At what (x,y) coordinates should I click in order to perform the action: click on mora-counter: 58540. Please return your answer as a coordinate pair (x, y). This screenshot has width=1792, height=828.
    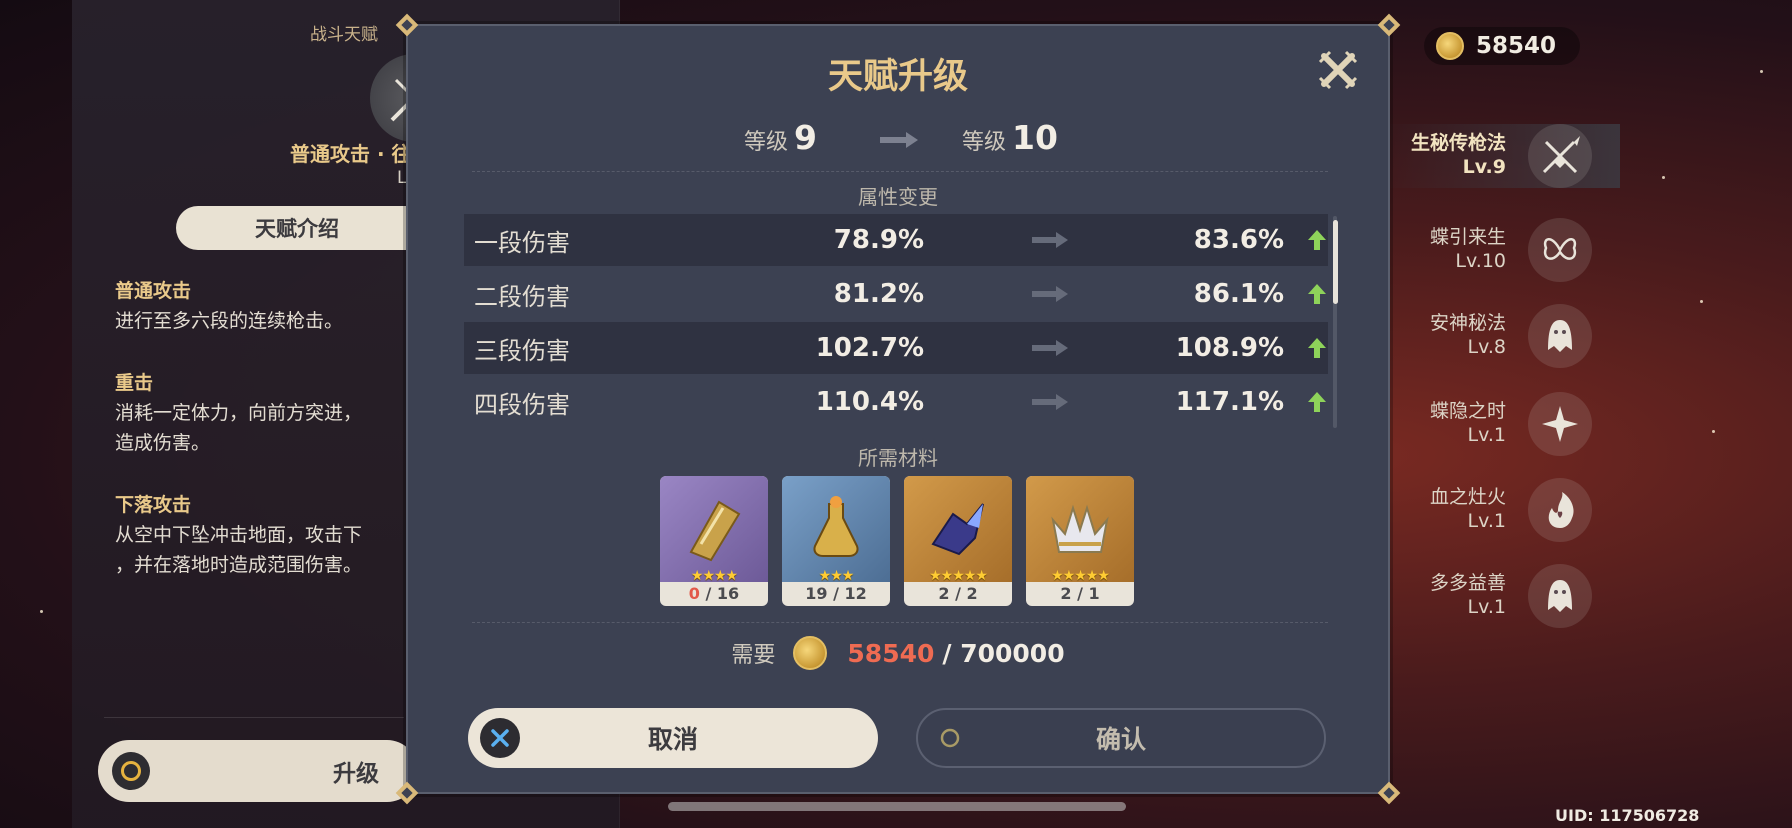
    Looking at the image, I should click on (1502, 46).